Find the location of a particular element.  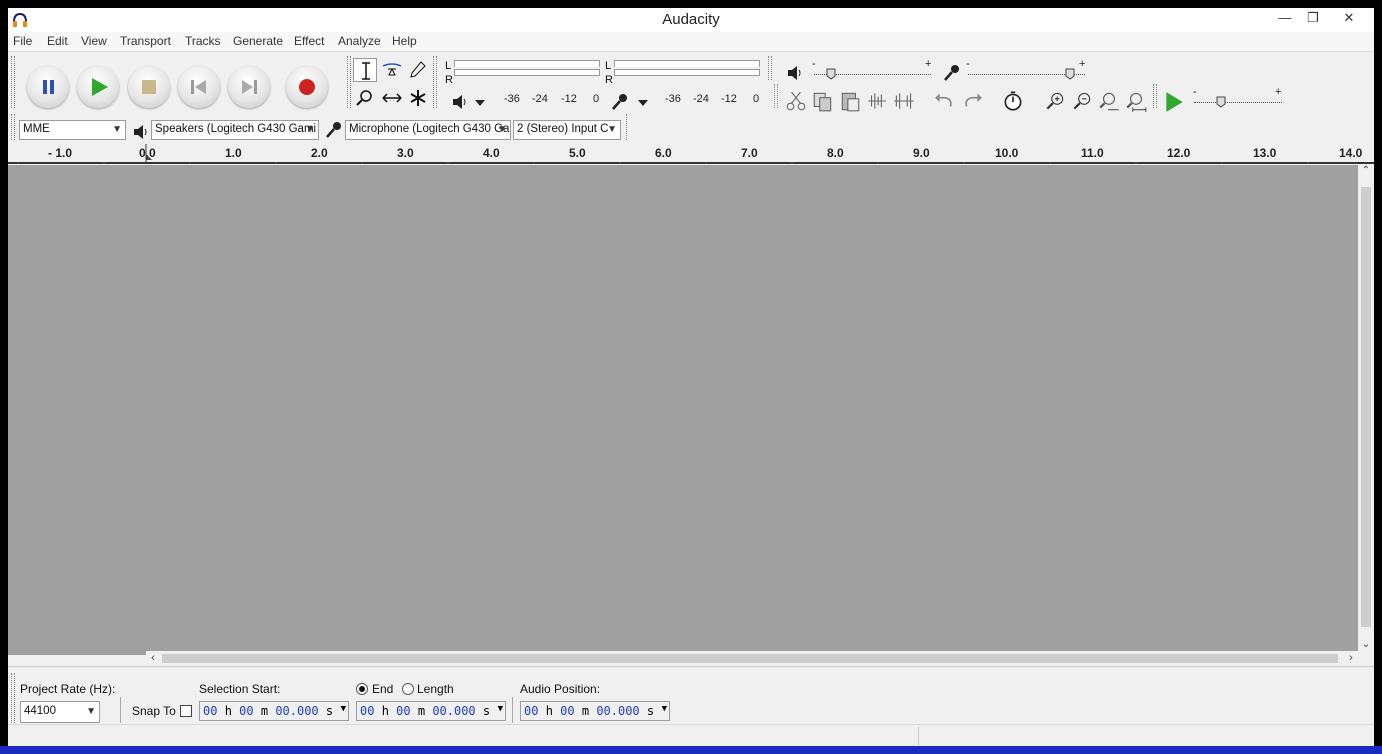

menu-edit: Edit is located at coordinates (57, 41).